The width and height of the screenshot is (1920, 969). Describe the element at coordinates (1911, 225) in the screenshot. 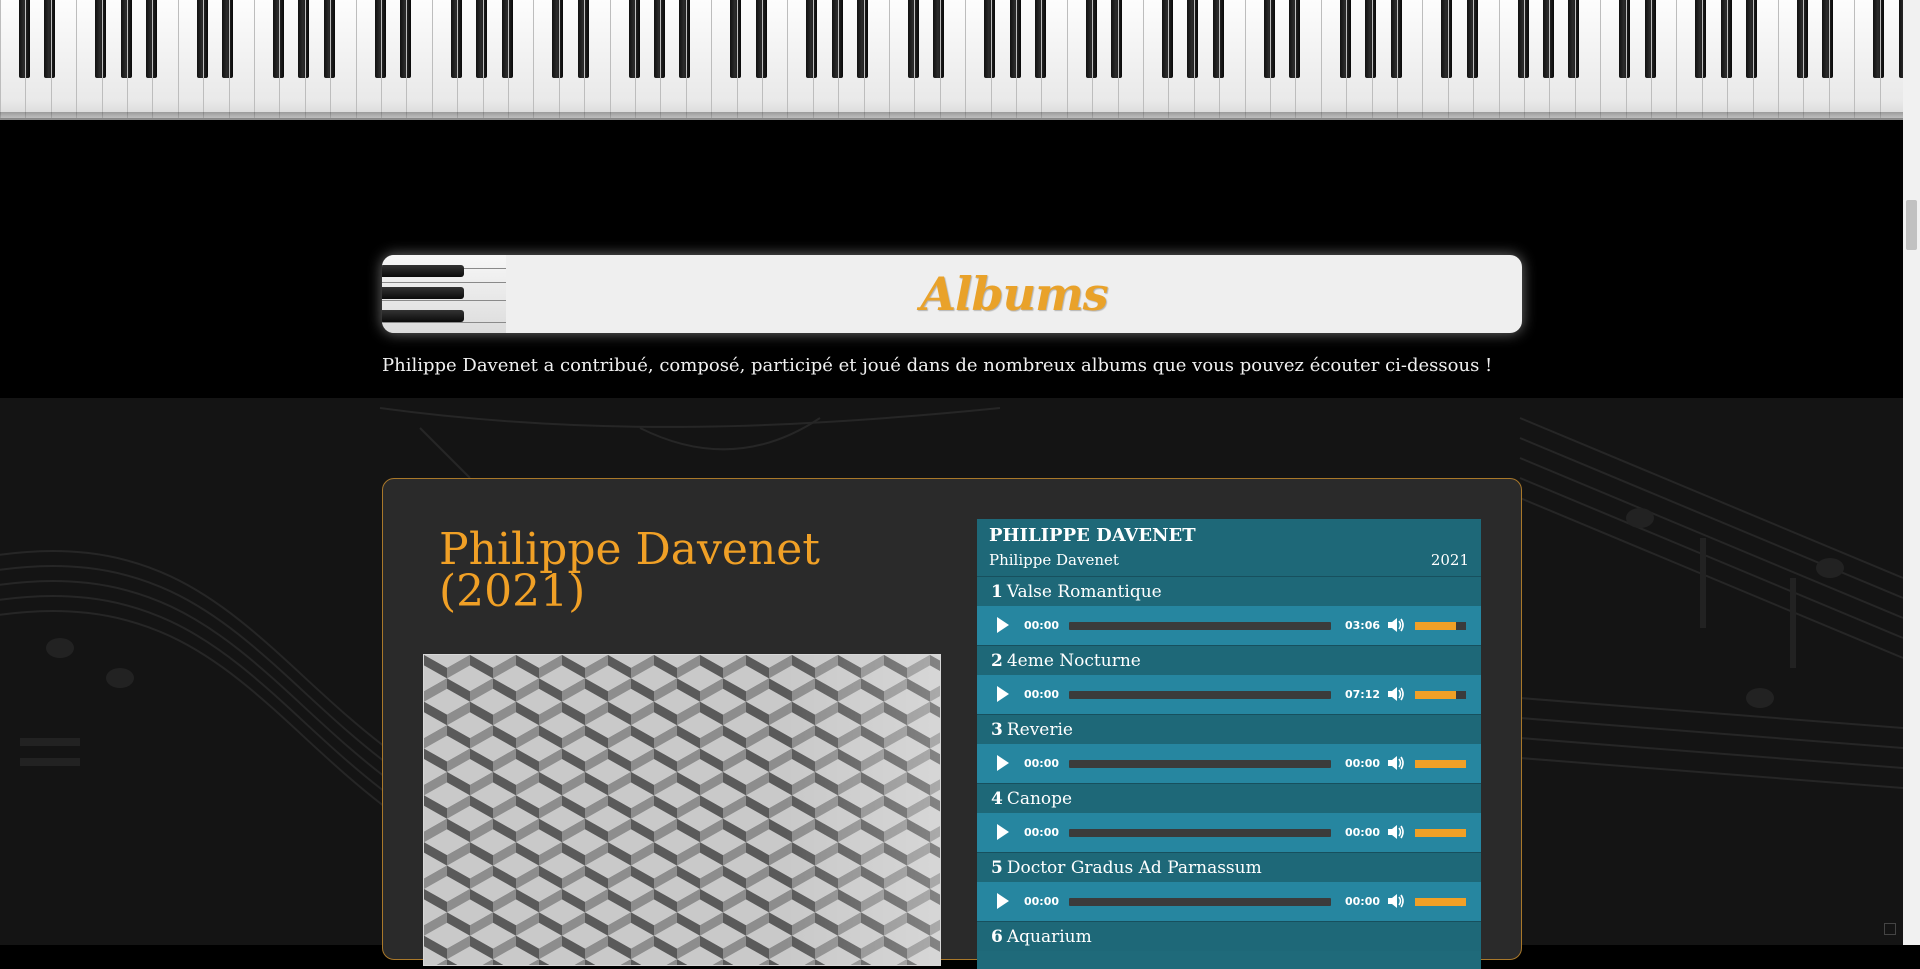

I see `scrollbar-thumb` at that location.